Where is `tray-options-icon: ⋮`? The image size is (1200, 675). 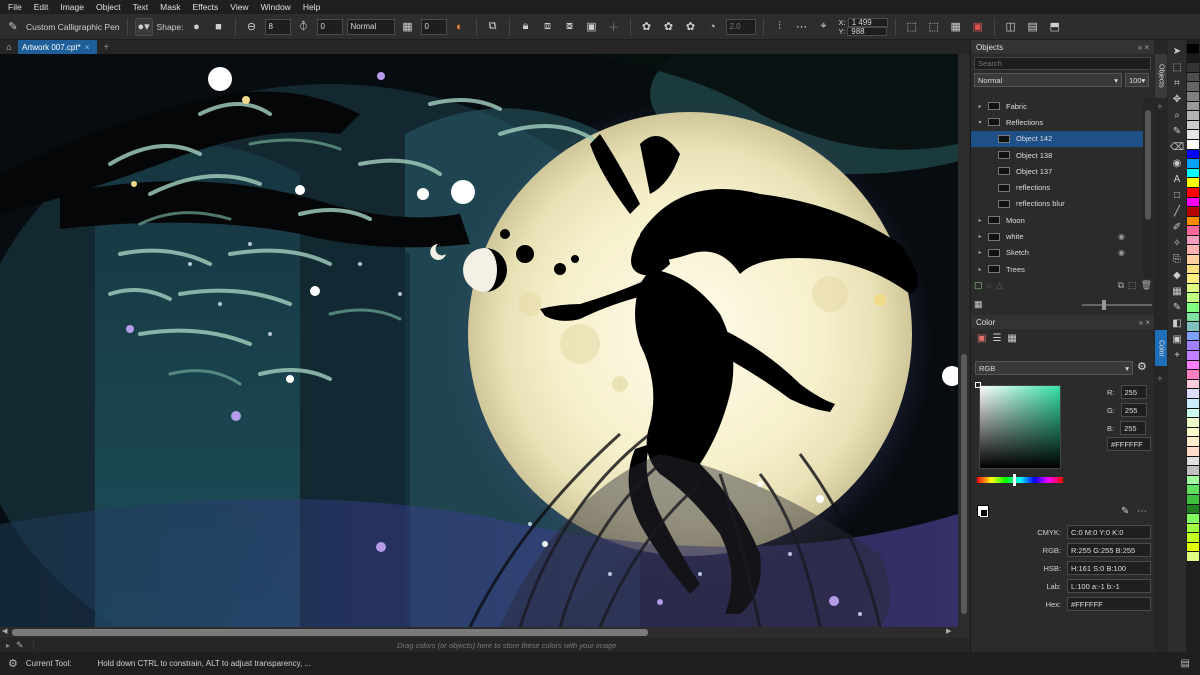 tray-options-icon: ⋮ is located at coordinates (34, 645).